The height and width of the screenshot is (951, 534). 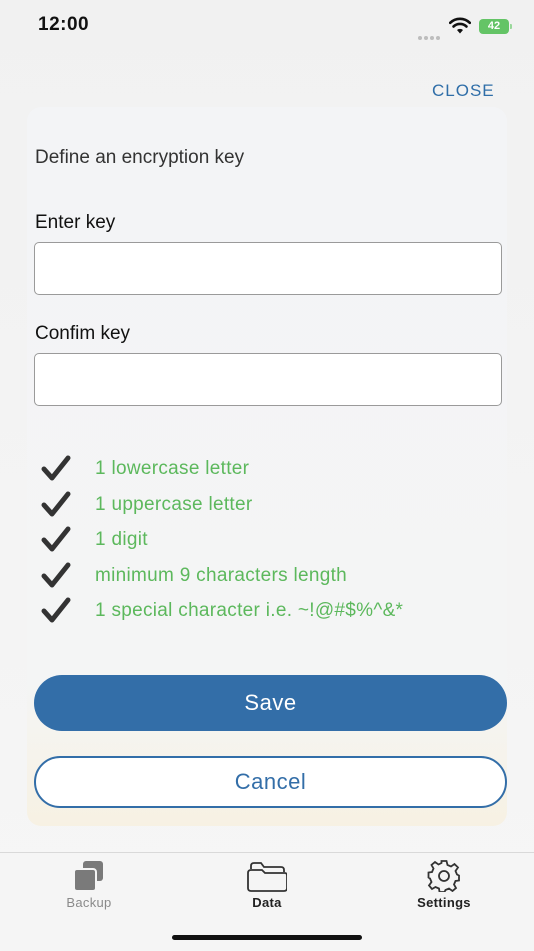 I want to click on folder-icon, so click(x=267, y=877).